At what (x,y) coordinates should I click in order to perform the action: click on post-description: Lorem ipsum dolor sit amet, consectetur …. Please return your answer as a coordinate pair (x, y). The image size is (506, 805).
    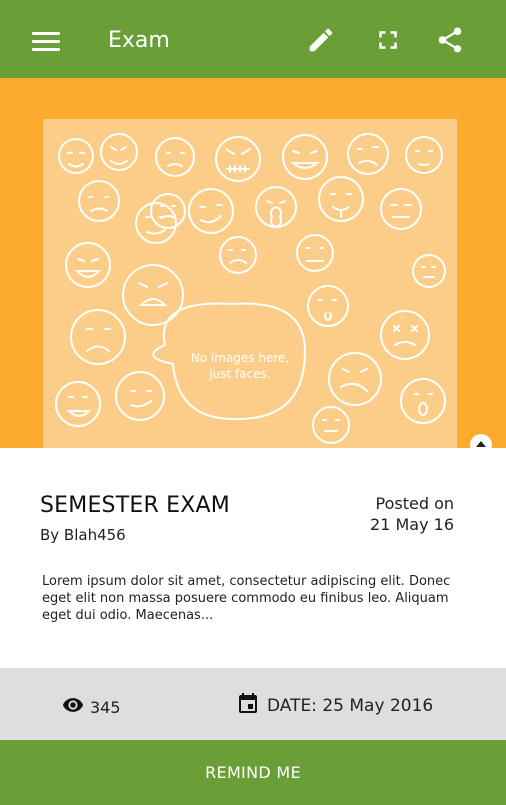
    Looking at the image, I should click on (246, 598).